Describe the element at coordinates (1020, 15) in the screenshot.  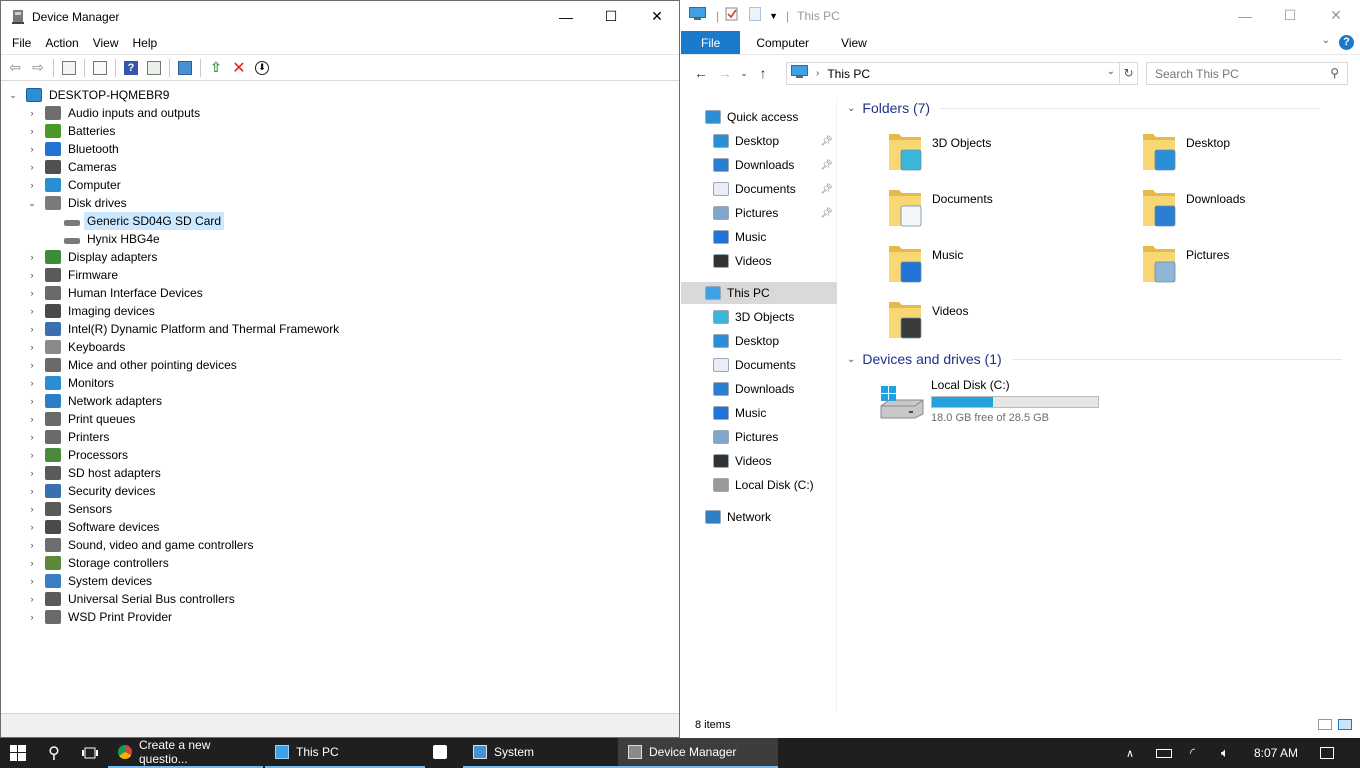
I see `explorer-titlebar: | ▼ | This PC — ☐ ✕` at that location.